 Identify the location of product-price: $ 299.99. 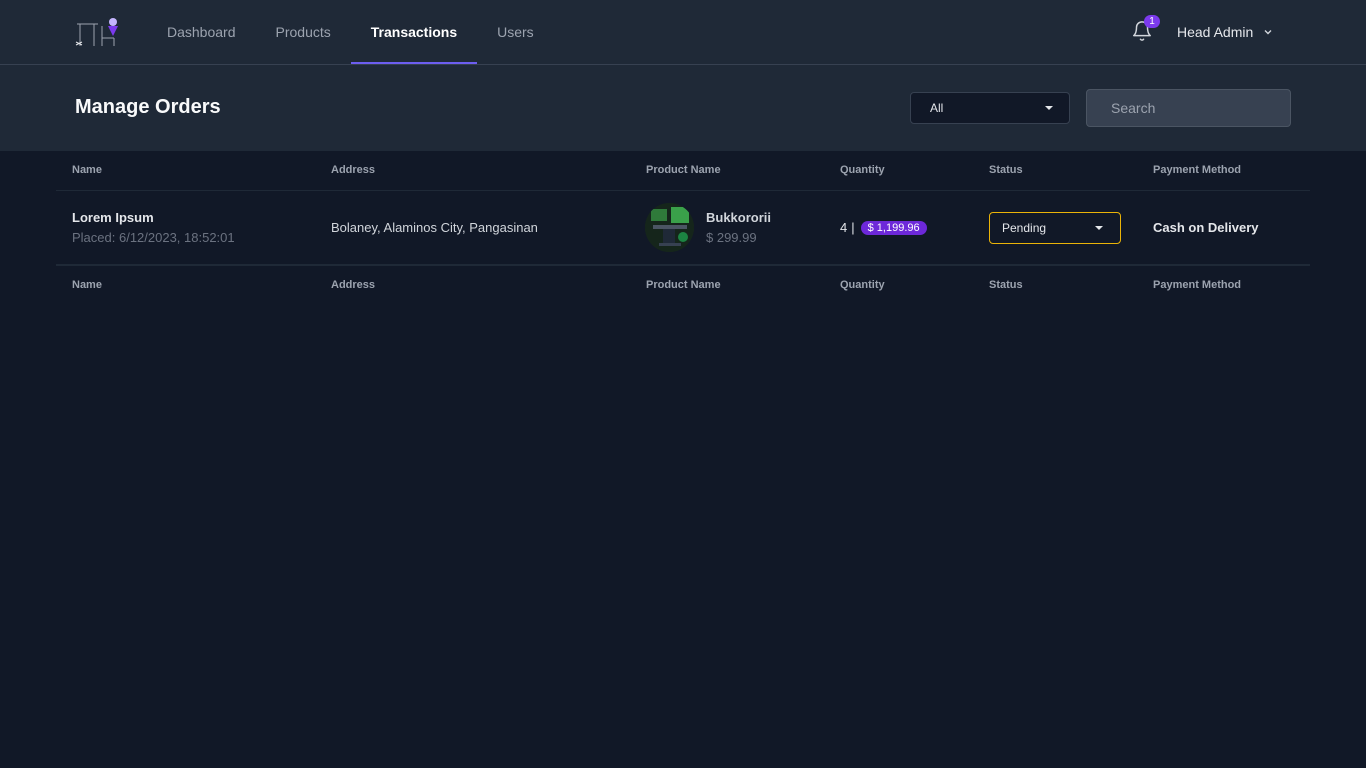
(731, 237).